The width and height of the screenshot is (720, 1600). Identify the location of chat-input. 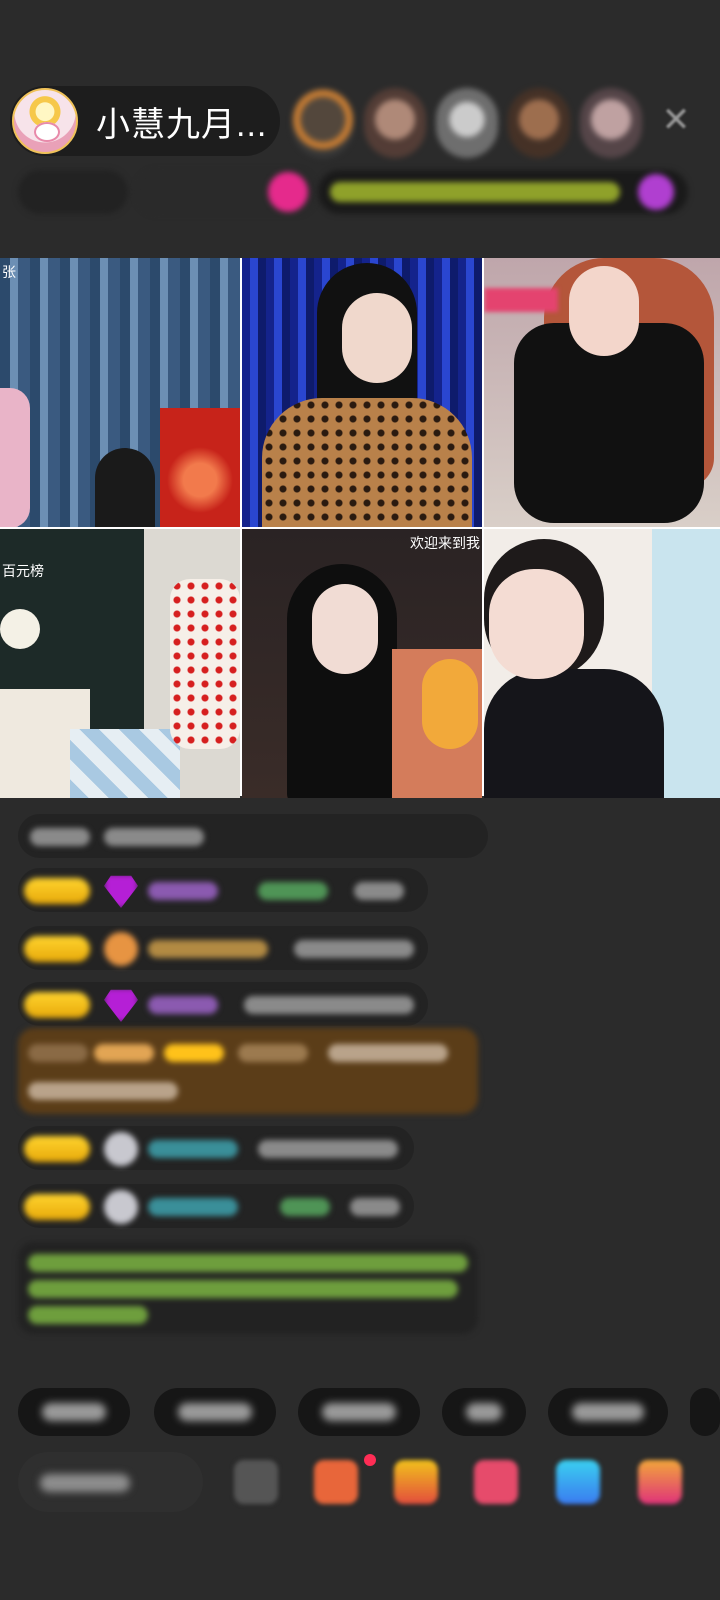
(110, 1482).